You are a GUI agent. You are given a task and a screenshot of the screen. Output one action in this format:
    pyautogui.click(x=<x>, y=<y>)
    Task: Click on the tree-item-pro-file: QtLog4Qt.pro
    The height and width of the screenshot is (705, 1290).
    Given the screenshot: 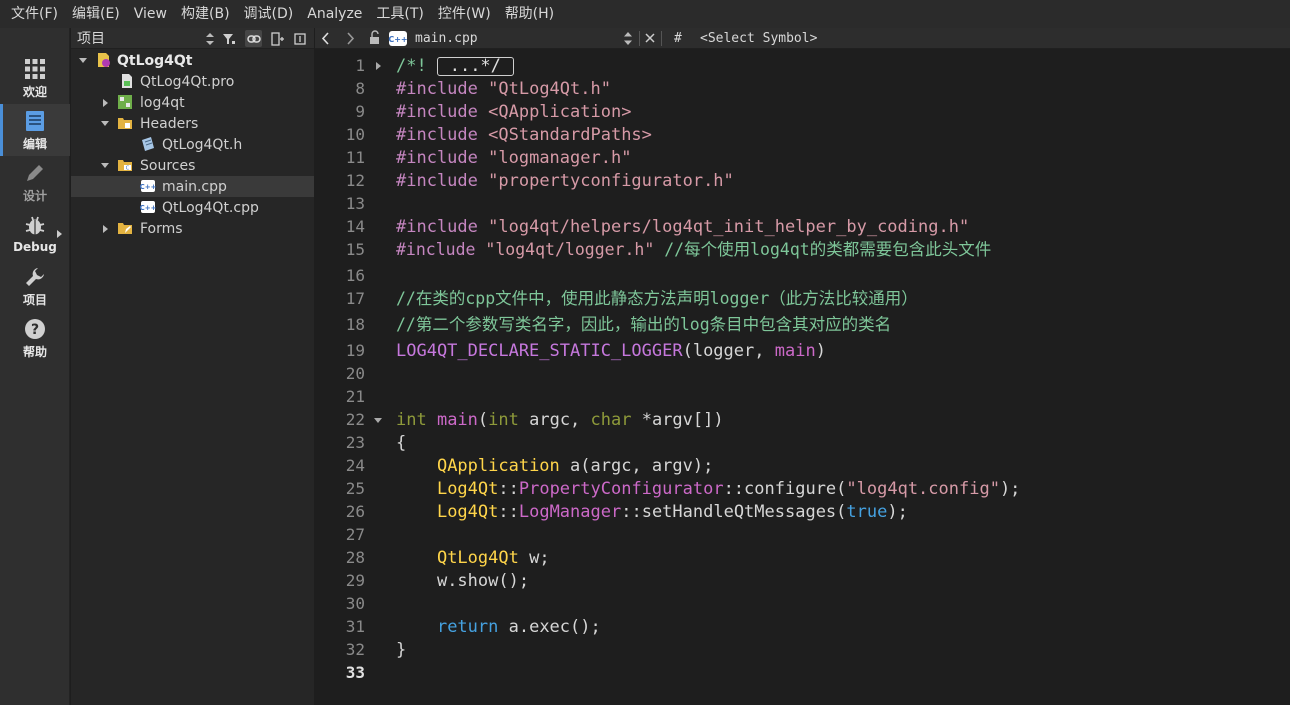 What is the action you would take?
    pyautogui.click(x=192, y=81)
    